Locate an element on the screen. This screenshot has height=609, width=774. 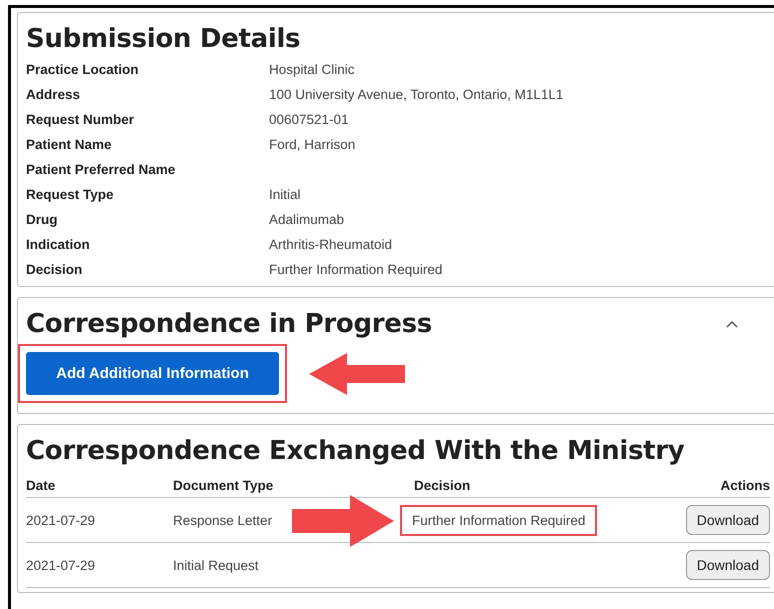
table-cell: Initial Request is located at coordinates (216, 565).